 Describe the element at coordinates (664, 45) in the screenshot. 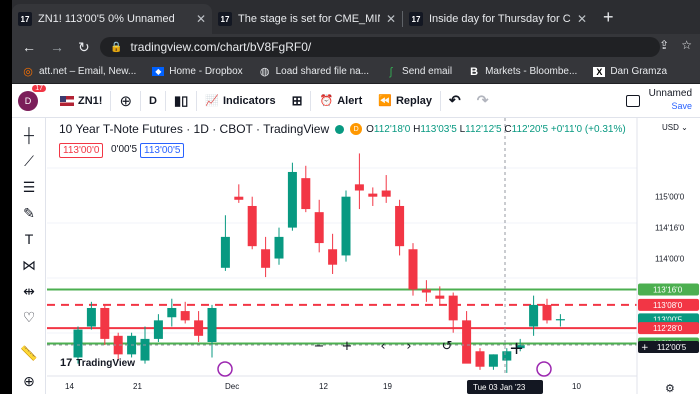

I see `share-icon: ⇪` at that location.